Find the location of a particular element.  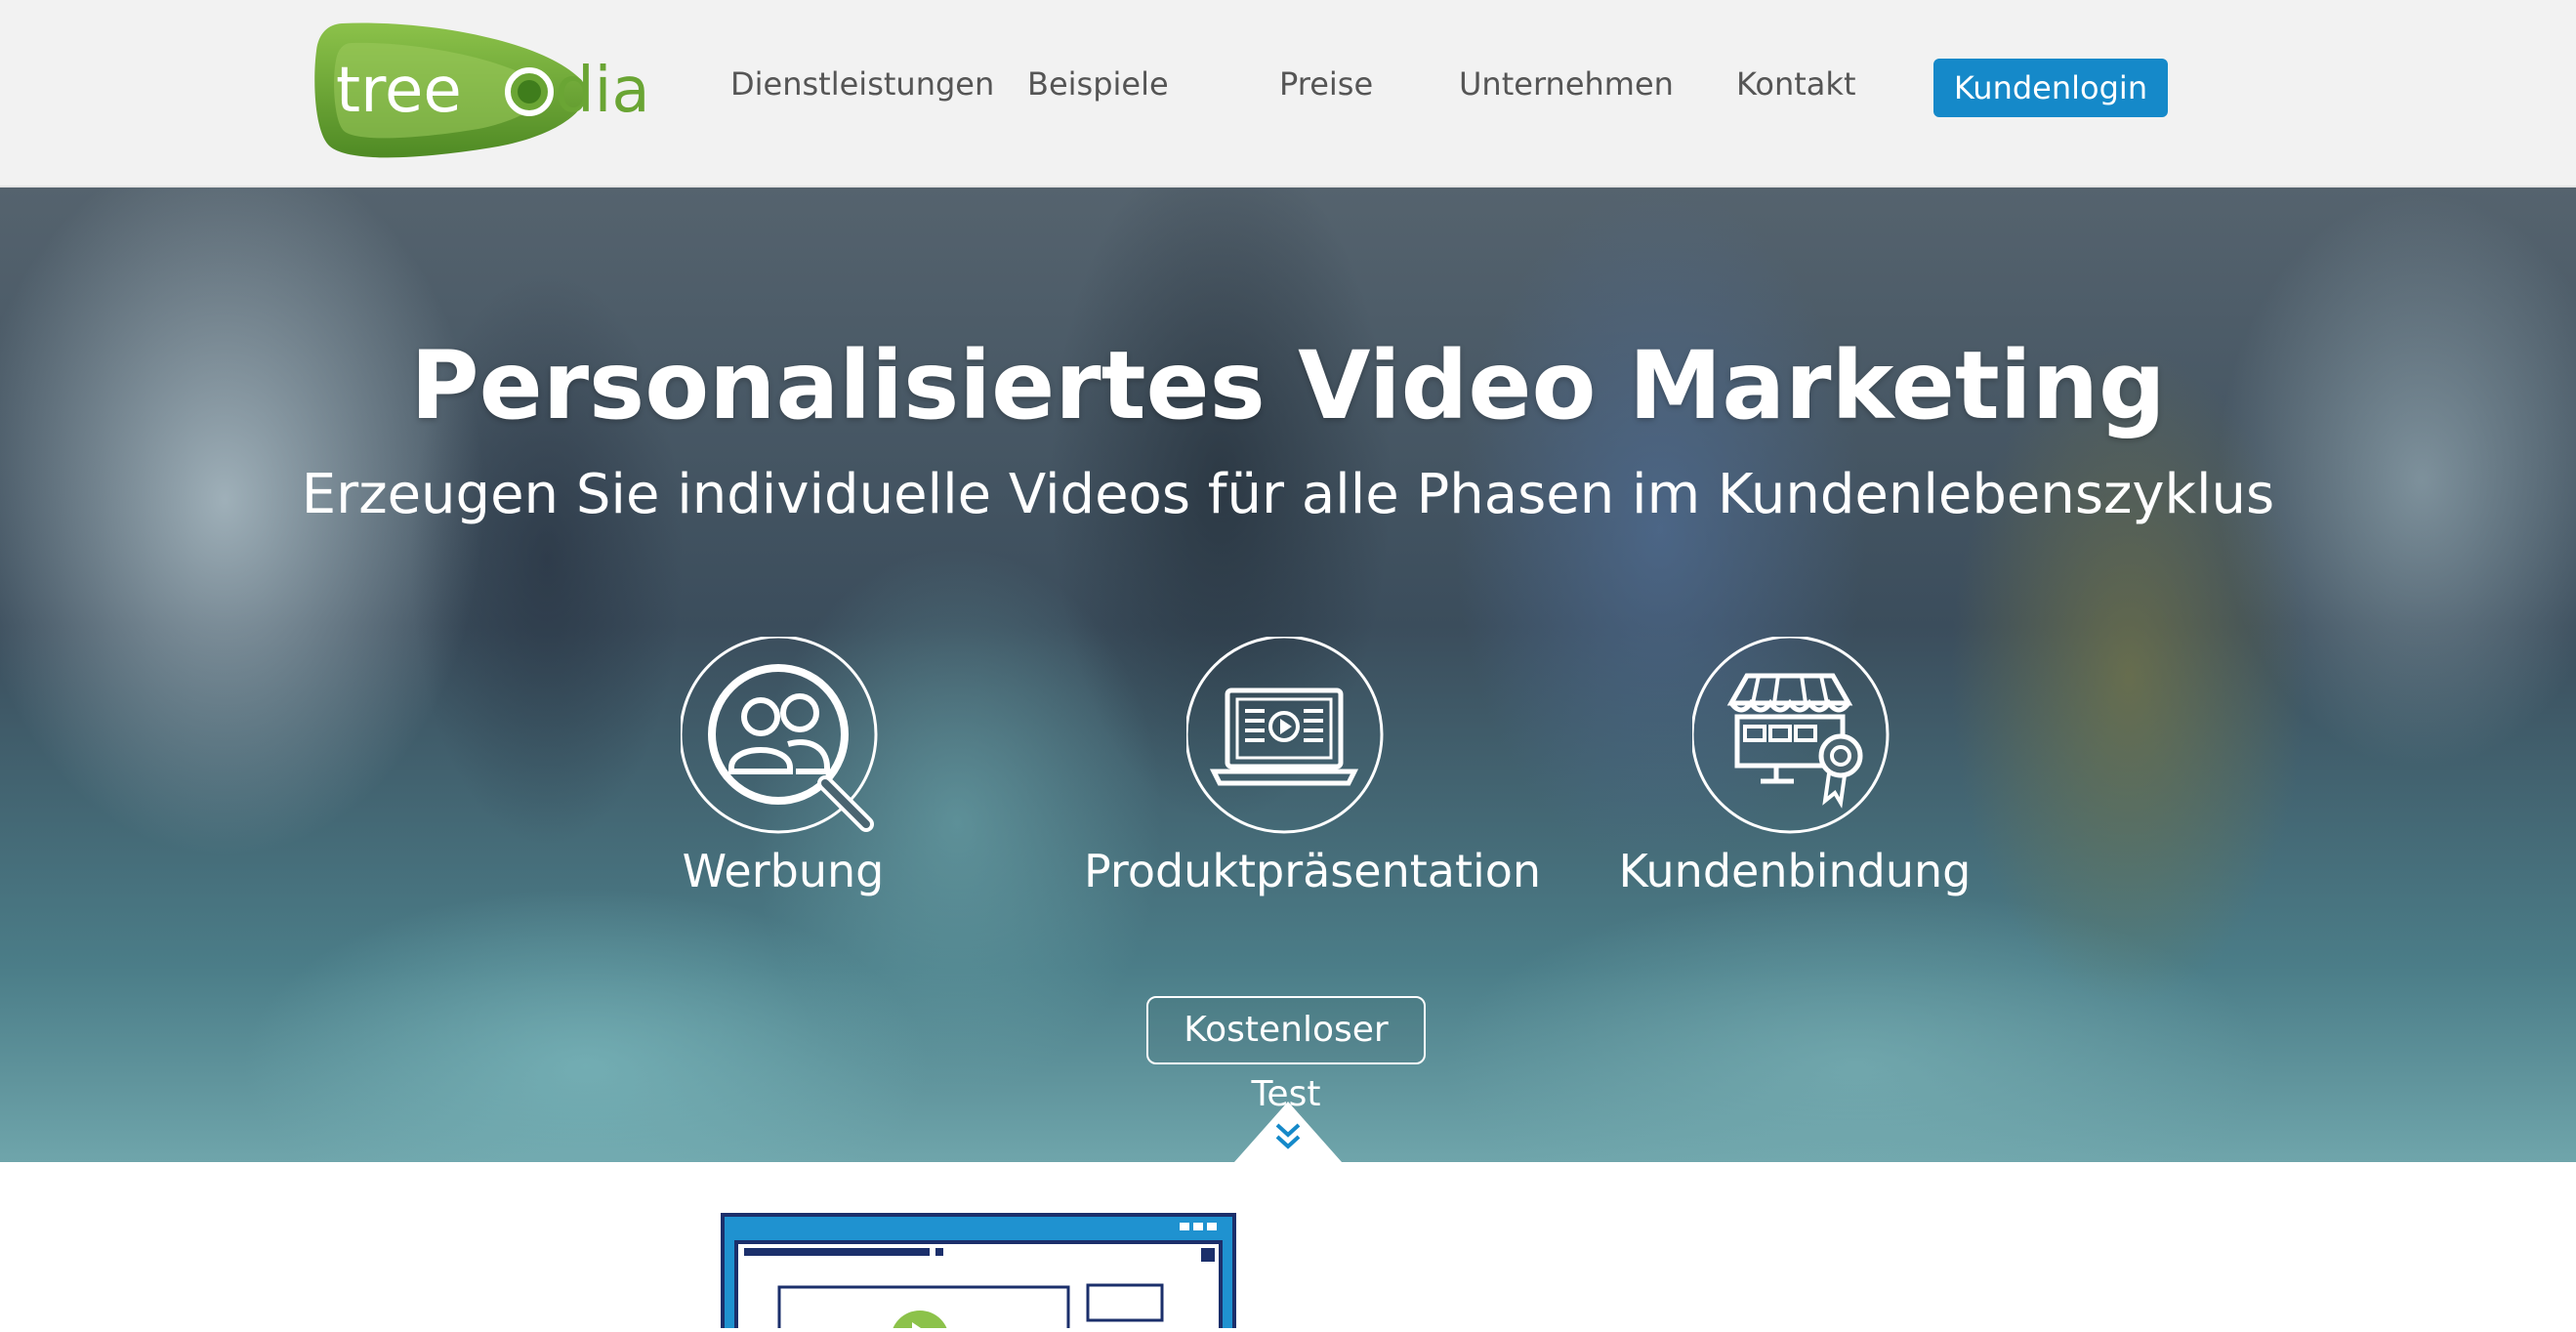

people-search-icon is located at coordinates (779, 735).